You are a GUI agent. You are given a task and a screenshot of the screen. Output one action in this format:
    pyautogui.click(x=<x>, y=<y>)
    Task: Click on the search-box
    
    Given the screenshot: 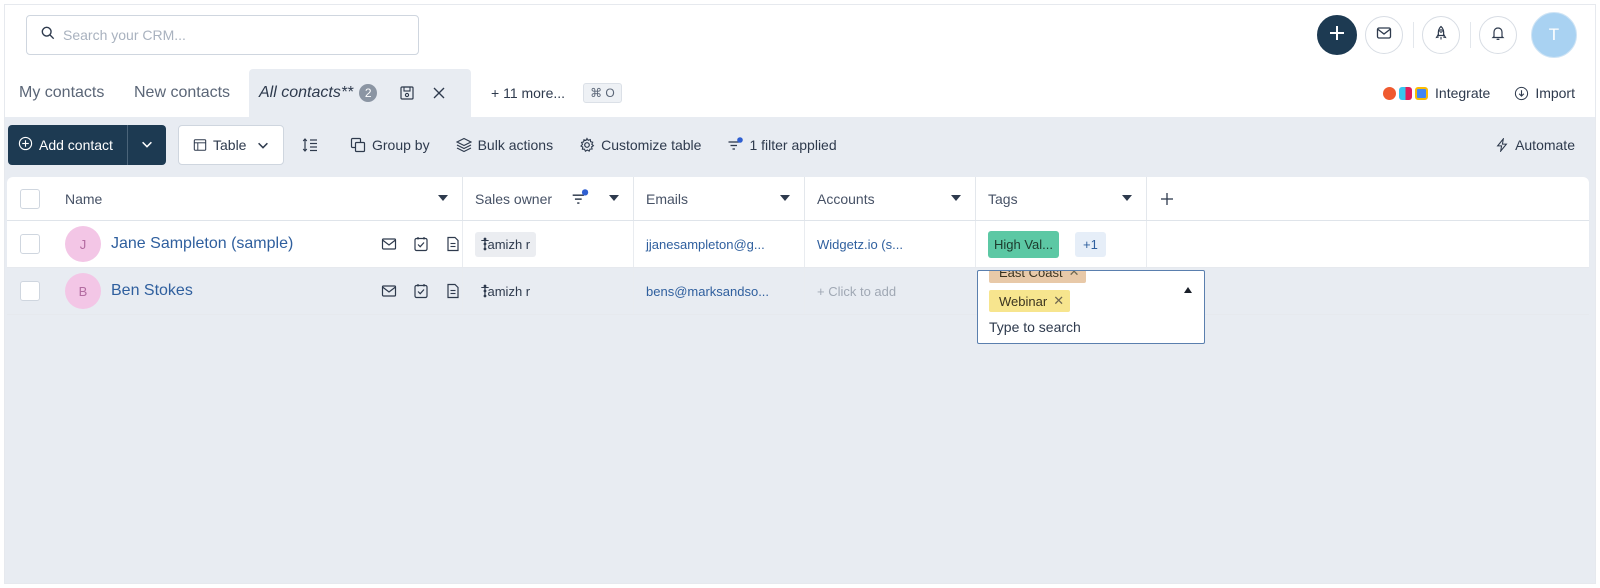 What is the action you would take?
    pyautogui.click(x=222, y=35)
    